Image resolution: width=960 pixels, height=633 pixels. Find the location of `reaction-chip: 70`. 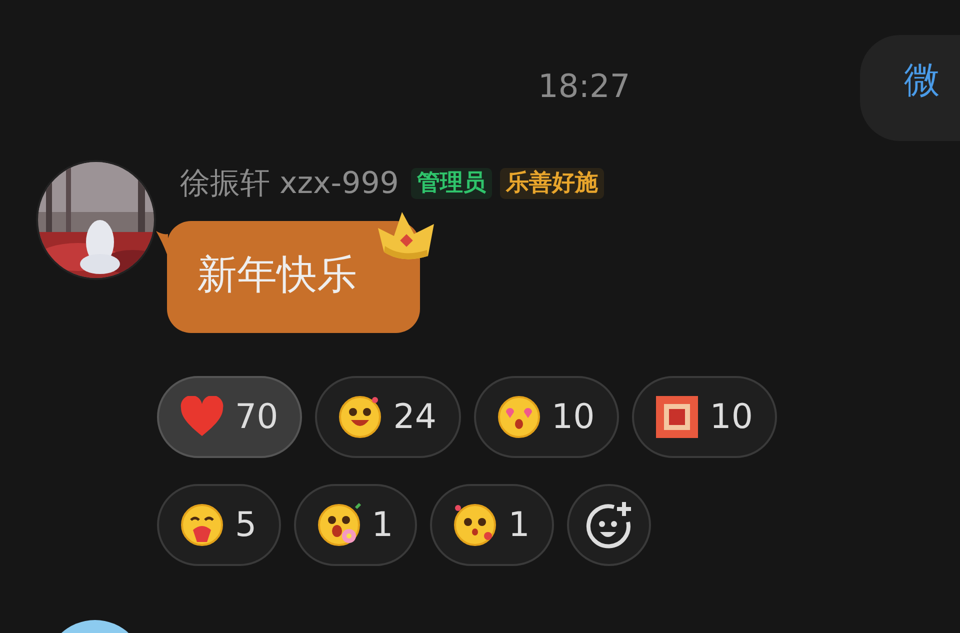

reaction-chip: 70 is located at coordinates (229, 417).